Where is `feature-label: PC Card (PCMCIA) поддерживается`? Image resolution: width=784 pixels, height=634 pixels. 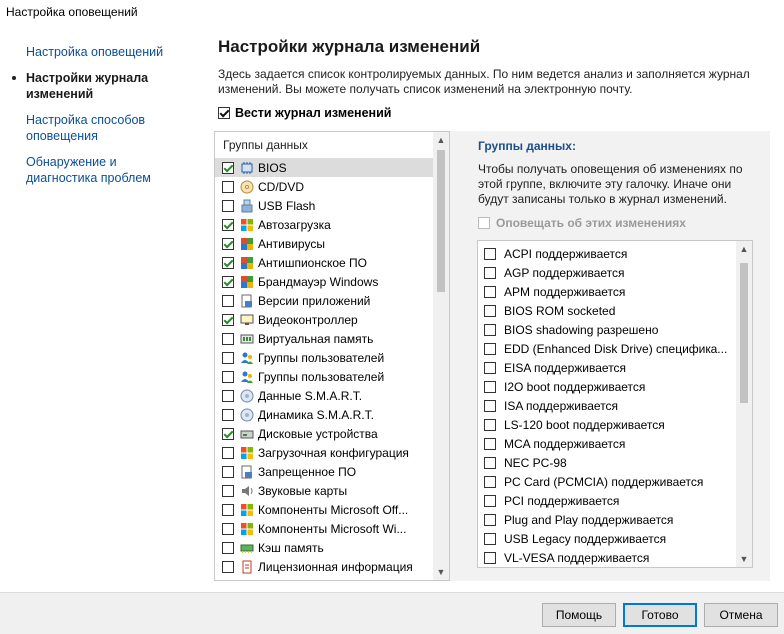 feature-label: PC Card (PCMCIA) поддерживается is located at coordinates (604, 481).